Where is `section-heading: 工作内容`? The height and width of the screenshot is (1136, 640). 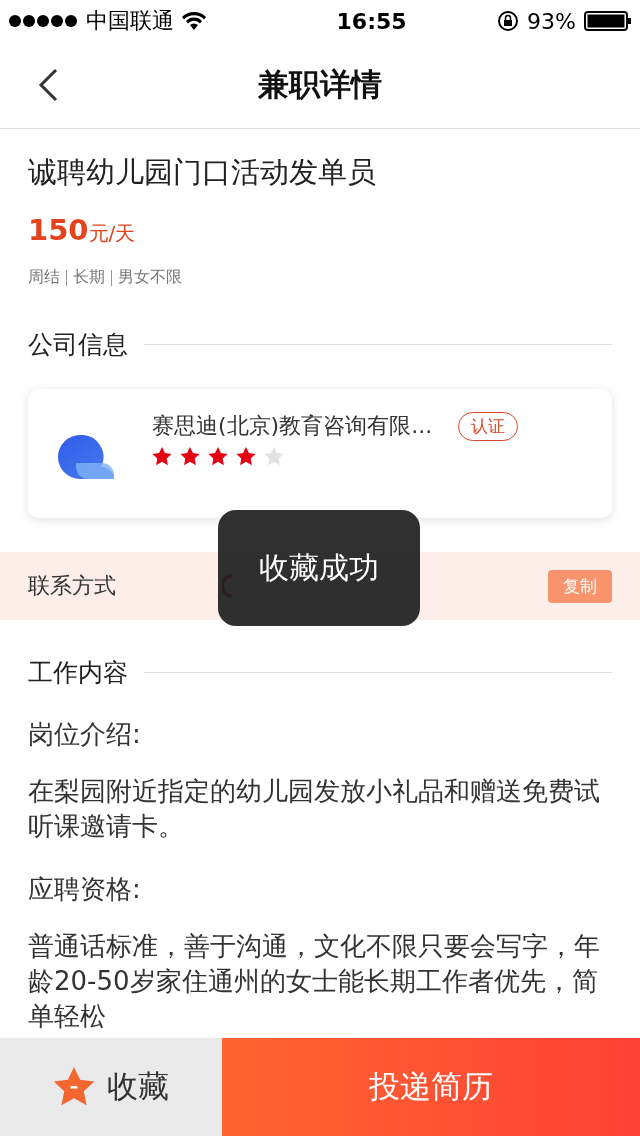 section-heading: 工作内容 is located at coordinates (78, 673).